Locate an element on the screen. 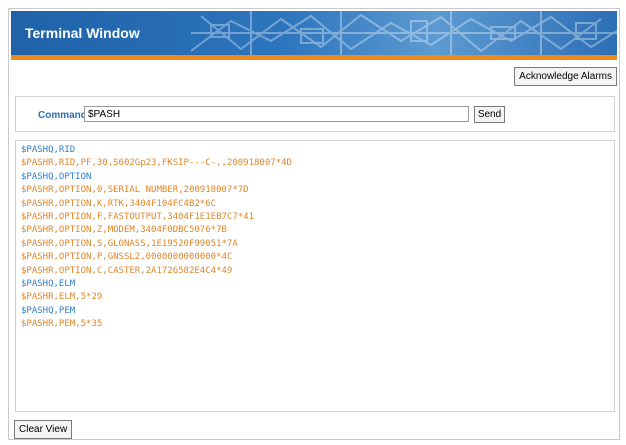 The image size is (626, 445). clear-view-button: Clear View is located at coordinates (43, 429).